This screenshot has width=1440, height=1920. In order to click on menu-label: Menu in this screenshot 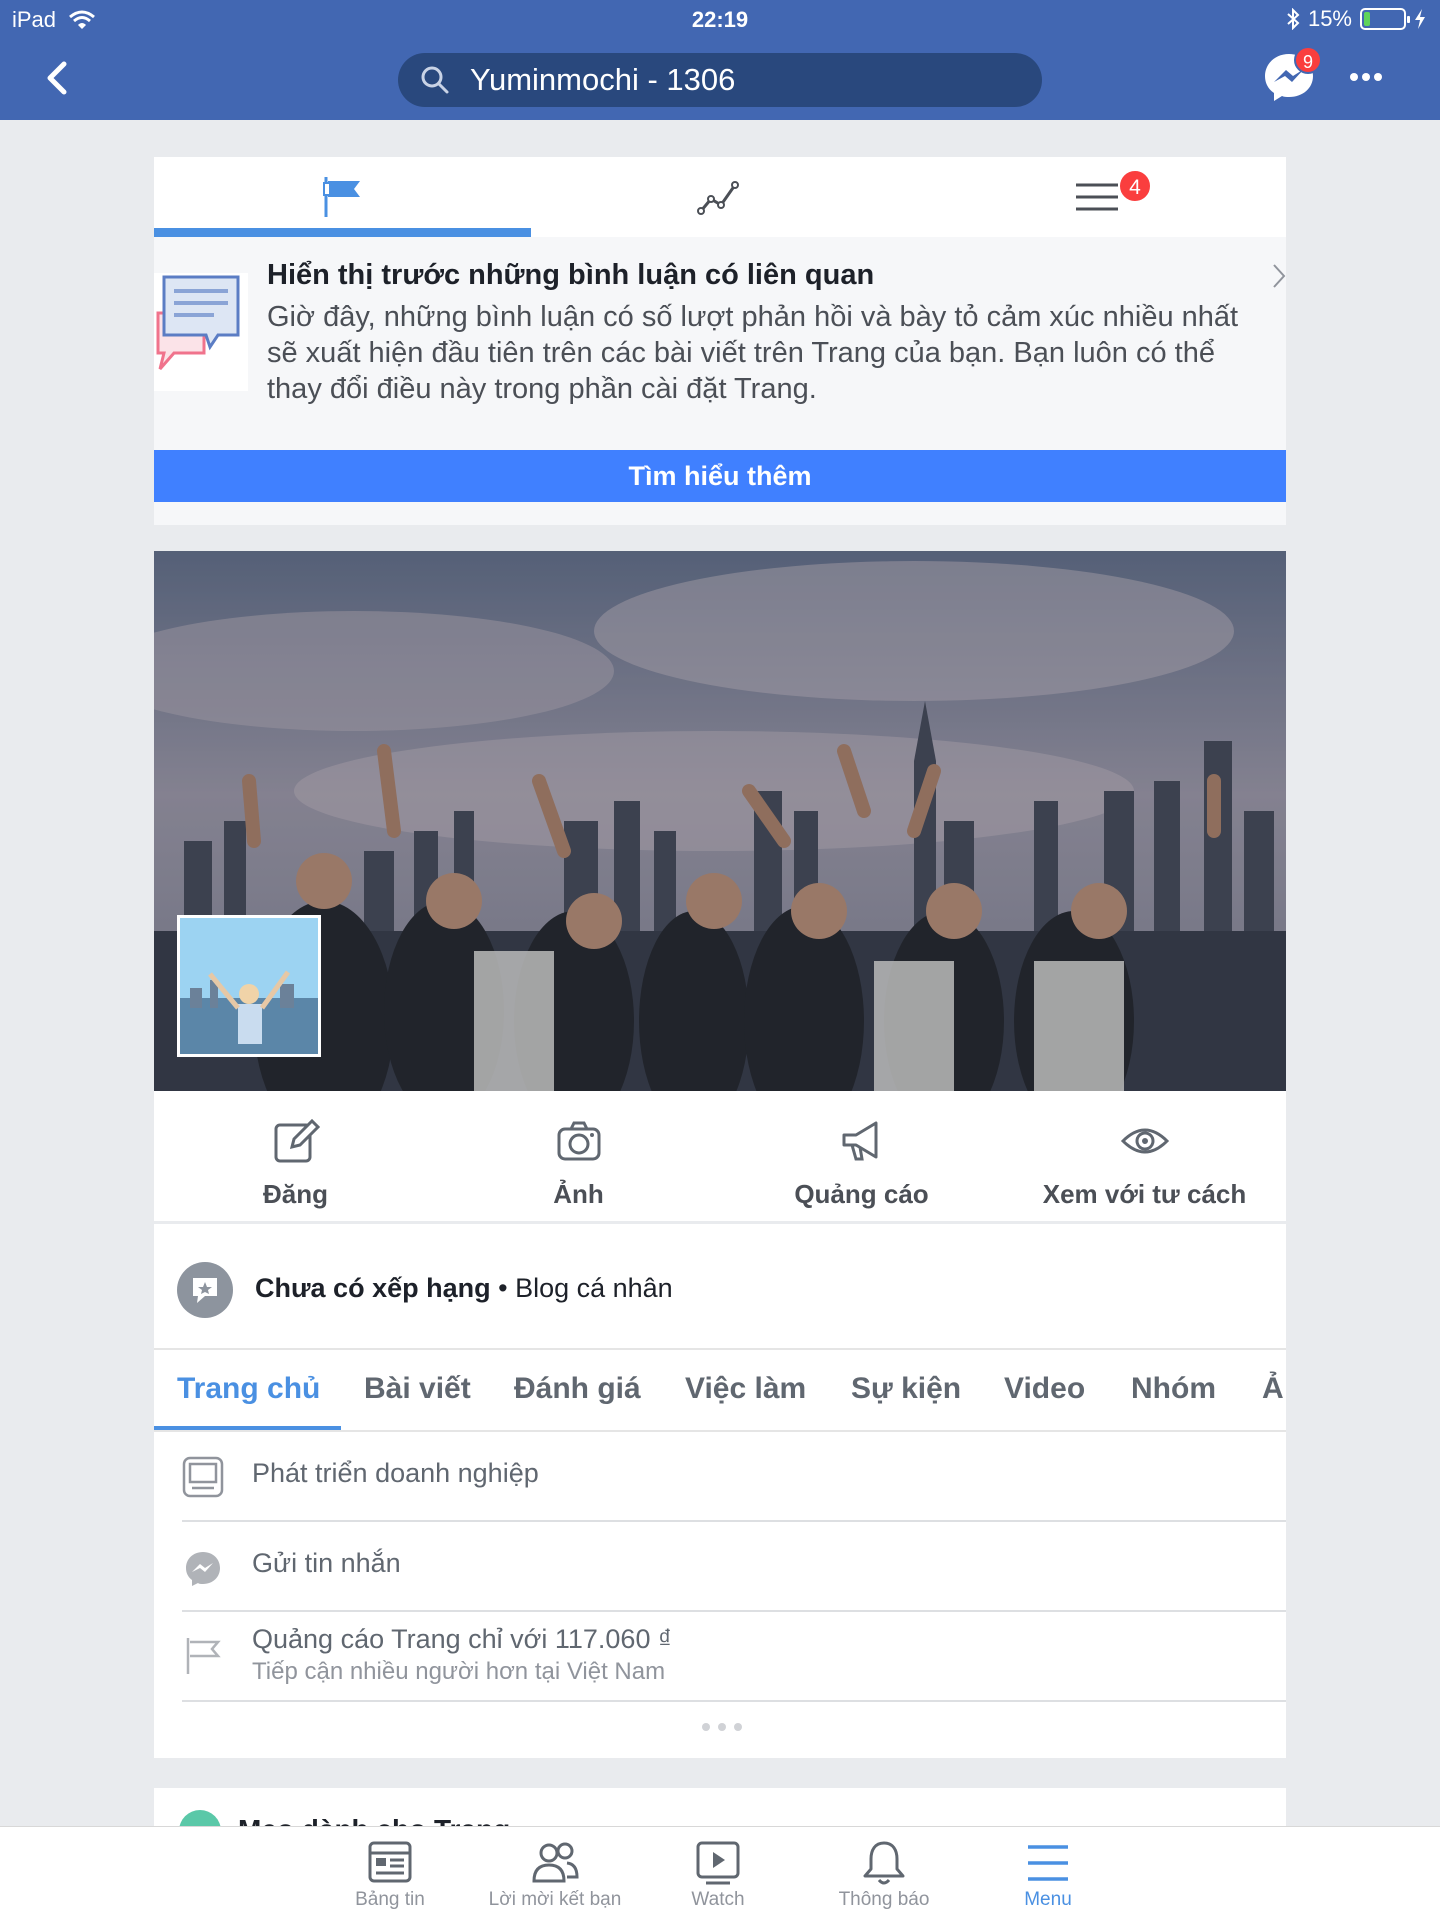, I will do `click(1048, 1899)`.